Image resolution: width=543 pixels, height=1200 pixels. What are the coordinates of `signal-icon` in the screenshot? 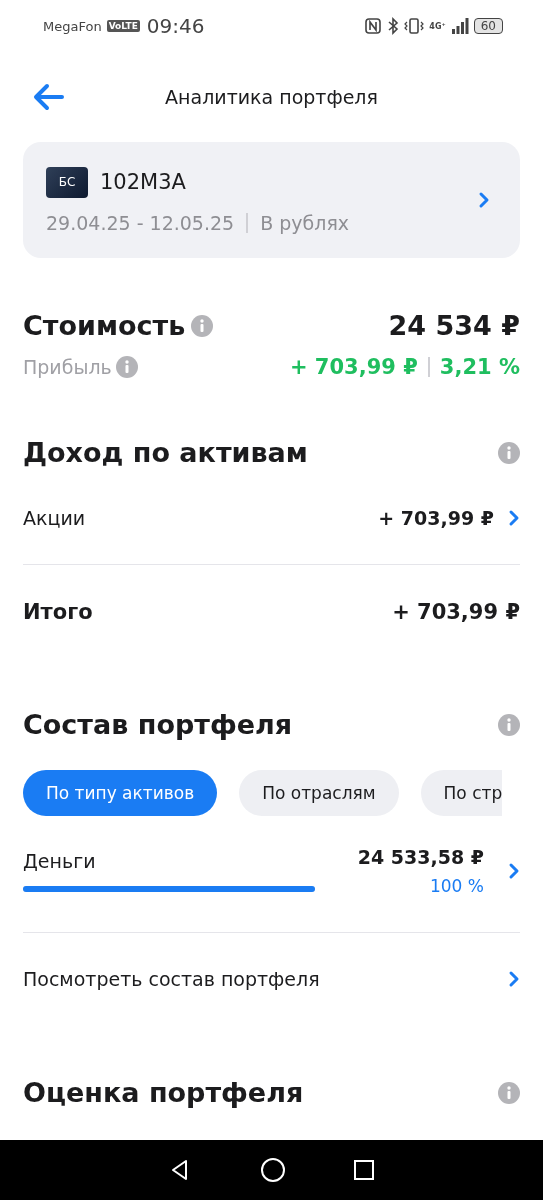 It's located at (459, 26).